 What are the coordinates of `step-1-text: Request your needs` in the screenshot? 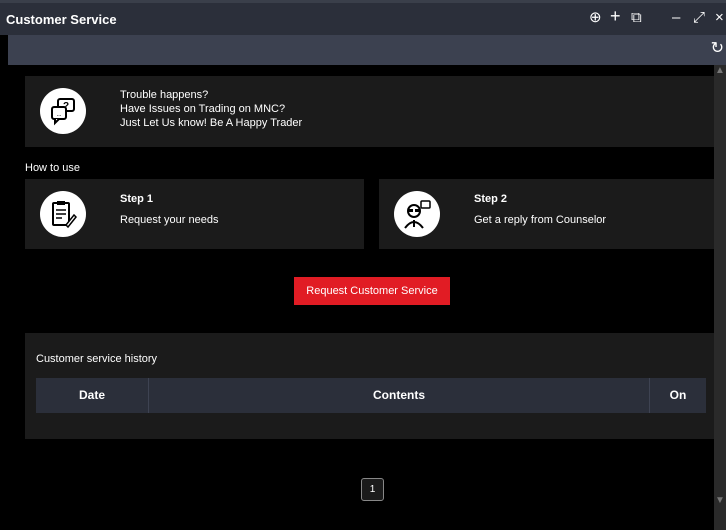 It's located at (169, 220).